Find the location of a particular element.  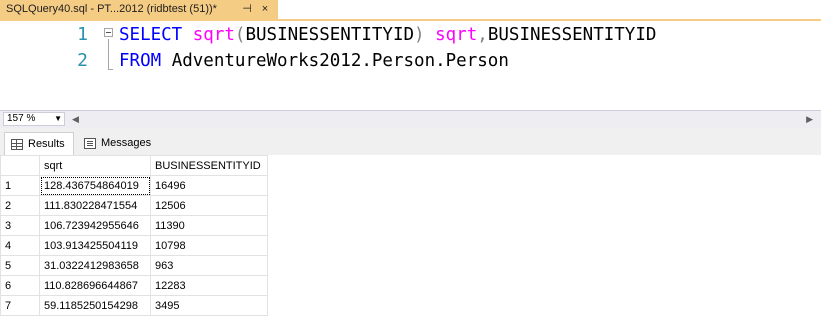

grid-icon is located at coordinates (17, 144).